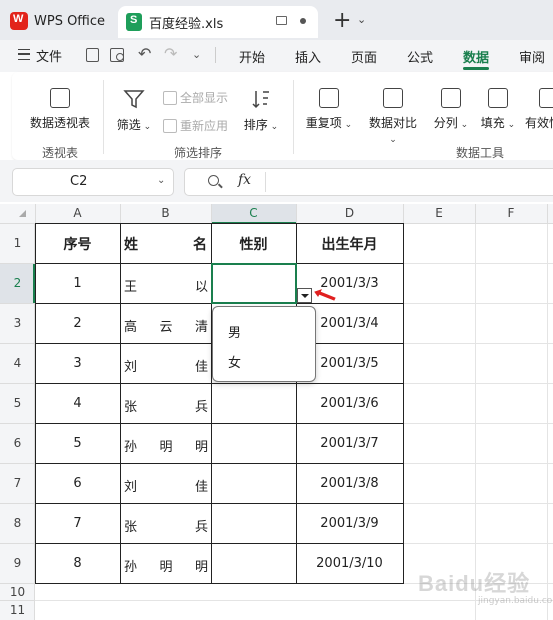  Describe the element at coordinates (77, 523) in the screenshot. I see `cell-seq: 7` at that location.